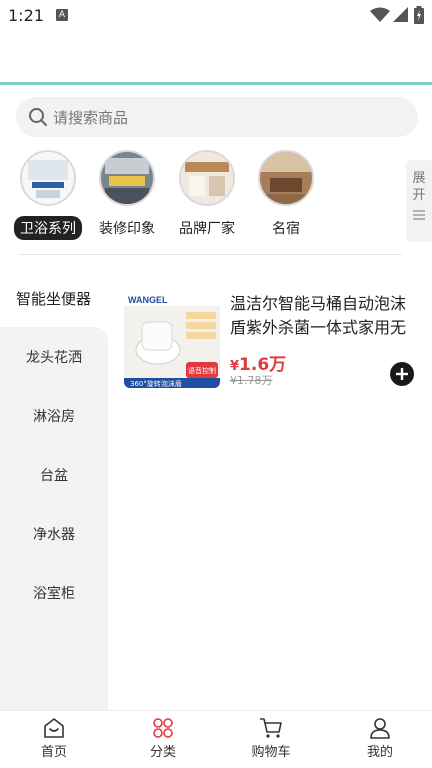 The width and height of the screenshot is (432, 768). I want to click on nav-label: 分类, so click(162, 752).